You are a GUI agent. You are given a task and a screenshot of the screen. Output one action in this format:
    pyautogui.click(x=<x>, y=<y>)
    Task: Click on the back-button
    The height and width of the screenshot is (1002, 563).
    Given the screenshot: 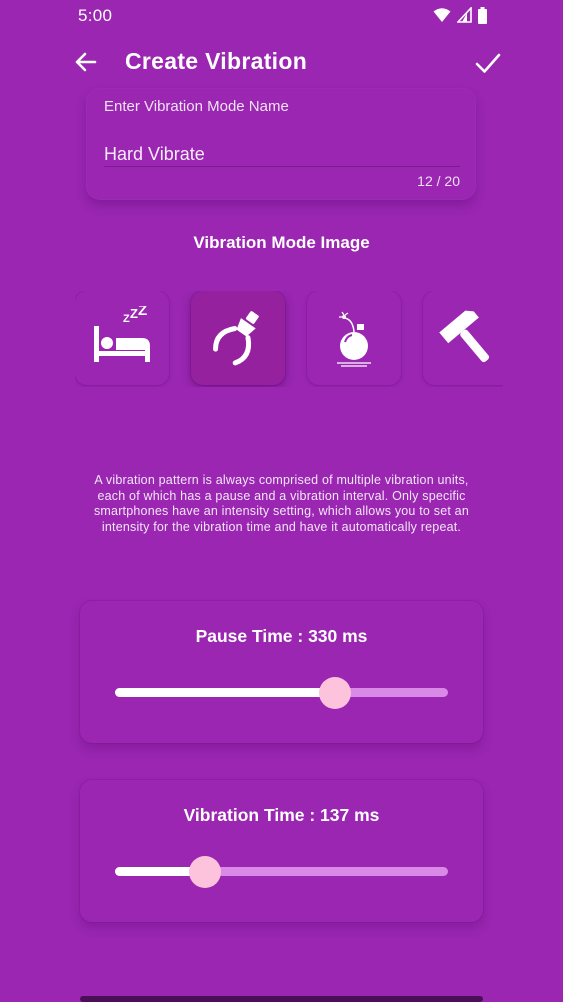 What is the action you would take?
    pyautogui.click(x=86, y=62)
    